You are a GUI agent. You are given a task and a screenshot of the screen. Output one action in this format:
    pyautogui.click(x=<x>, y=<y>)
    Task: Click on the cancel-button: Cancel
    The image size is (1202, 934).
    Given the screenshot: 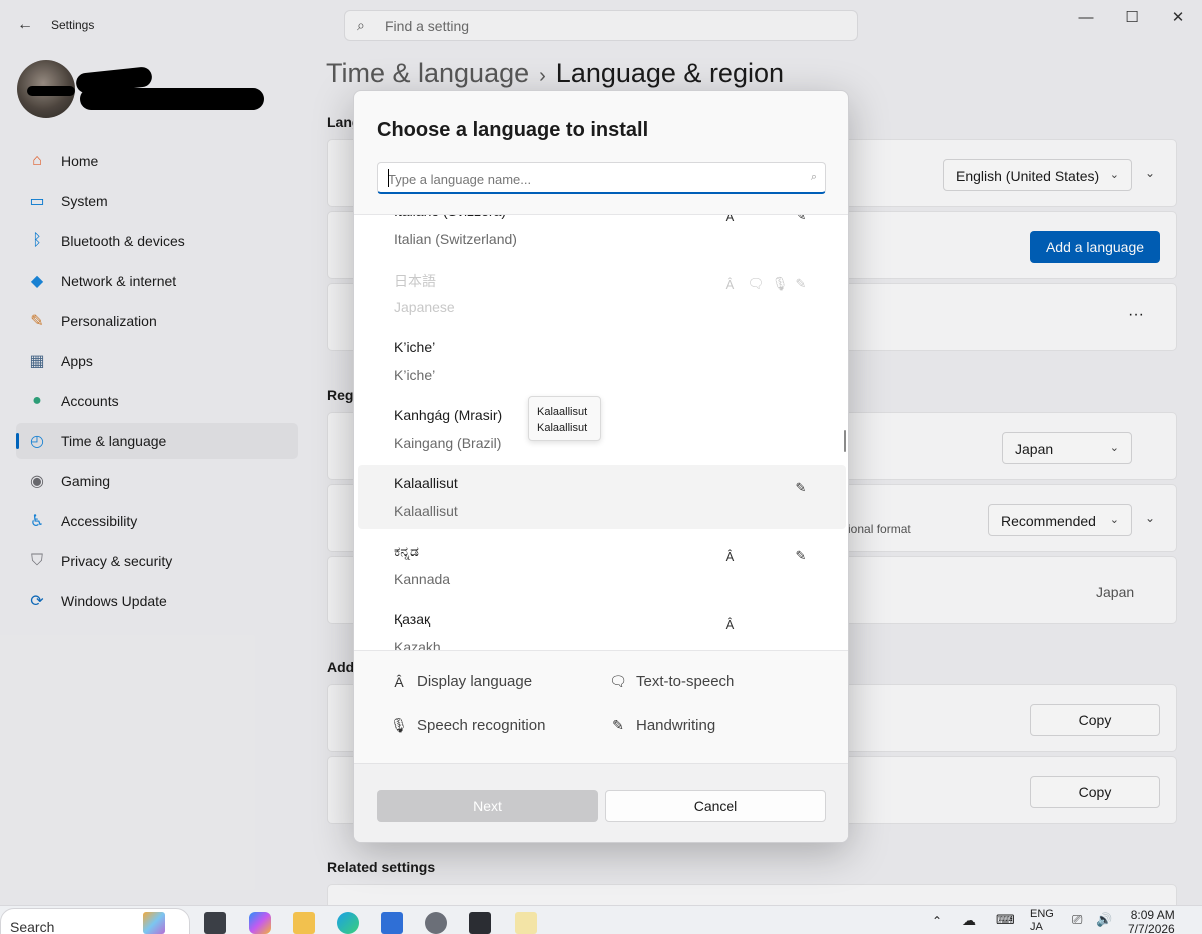 What is the action you would take?
    pyautogui.click(x=715, y=806)
    